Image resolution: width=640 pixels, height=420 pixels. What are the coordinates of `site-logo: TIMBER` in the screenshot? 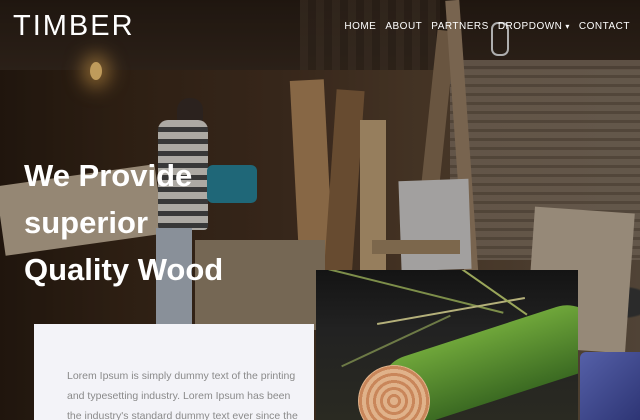 It's located at (74, 26).